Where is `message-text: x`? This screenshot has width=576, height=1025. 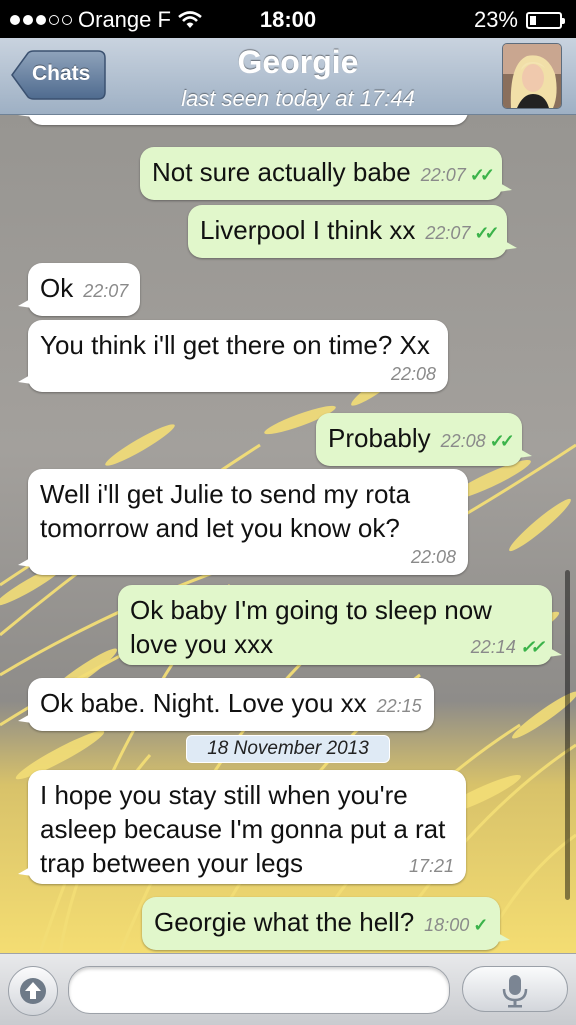 message-text: x is located at coordinates (48, 118).